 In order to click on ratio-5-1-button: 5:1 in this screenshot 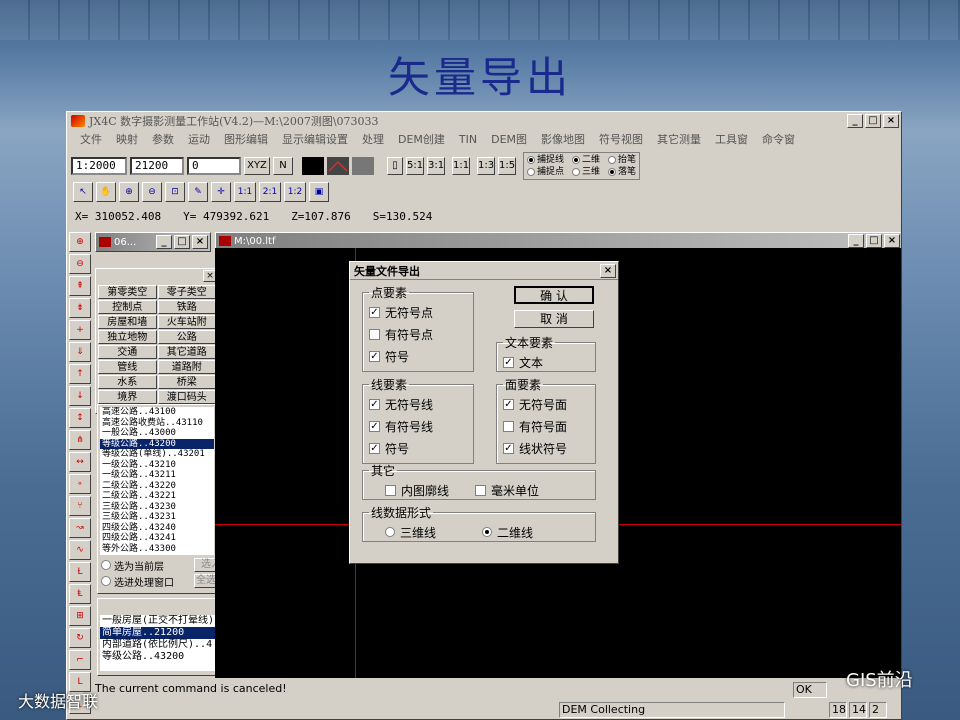, I will do `click(415, 166)`.